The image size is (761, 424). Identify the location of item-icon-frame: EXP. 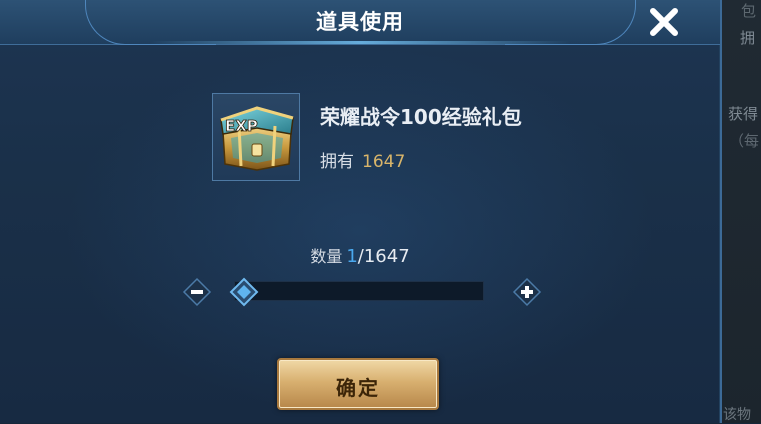
(256, 137).